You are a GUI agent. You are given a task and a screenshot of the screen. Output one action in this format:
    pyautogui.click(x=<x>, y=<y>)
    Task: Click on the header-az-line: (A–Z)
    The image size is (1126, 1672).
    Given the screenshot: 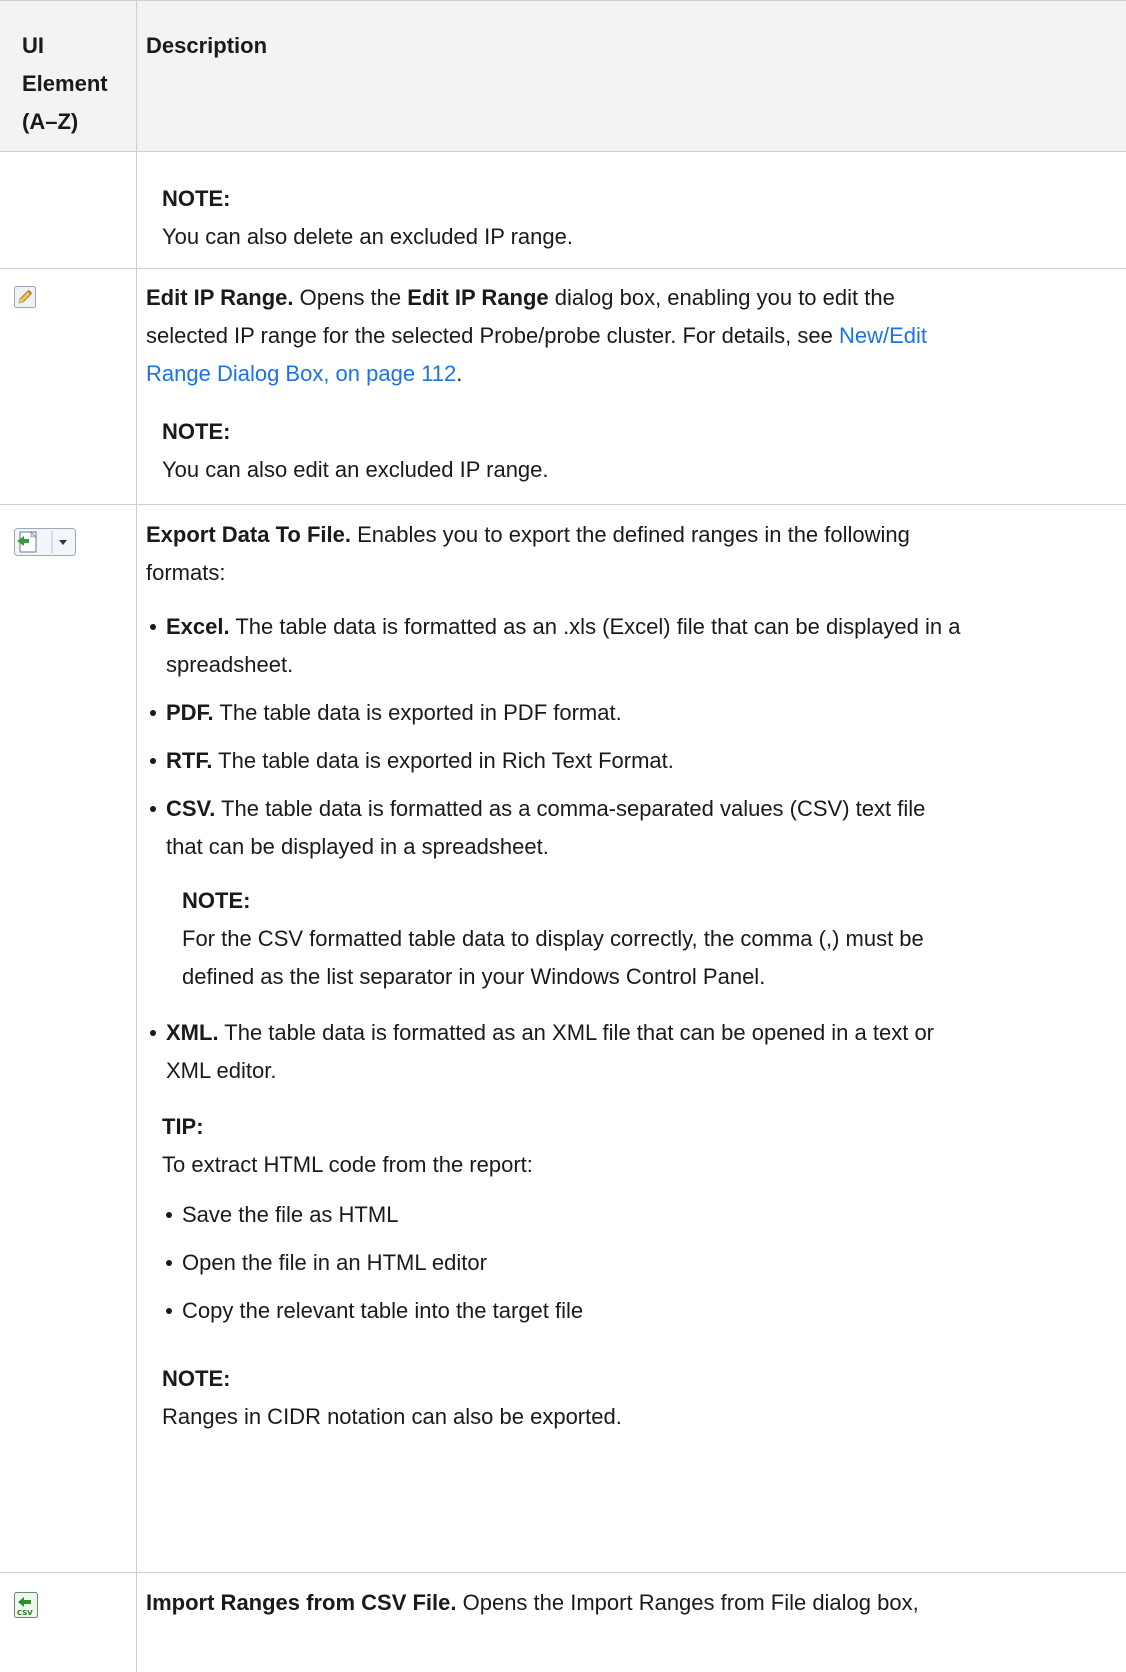 What is the action you would take?
    pyautogui.click(x=50, y=121)
    